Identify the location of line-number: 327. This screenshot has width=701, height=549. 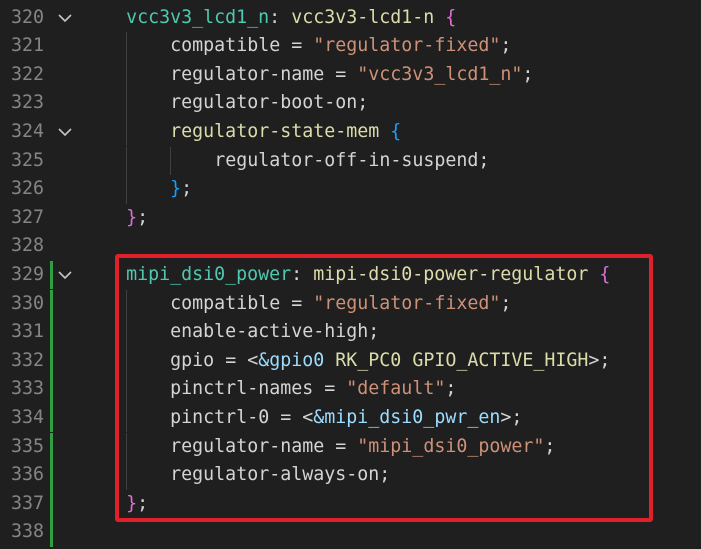
(27, 217).